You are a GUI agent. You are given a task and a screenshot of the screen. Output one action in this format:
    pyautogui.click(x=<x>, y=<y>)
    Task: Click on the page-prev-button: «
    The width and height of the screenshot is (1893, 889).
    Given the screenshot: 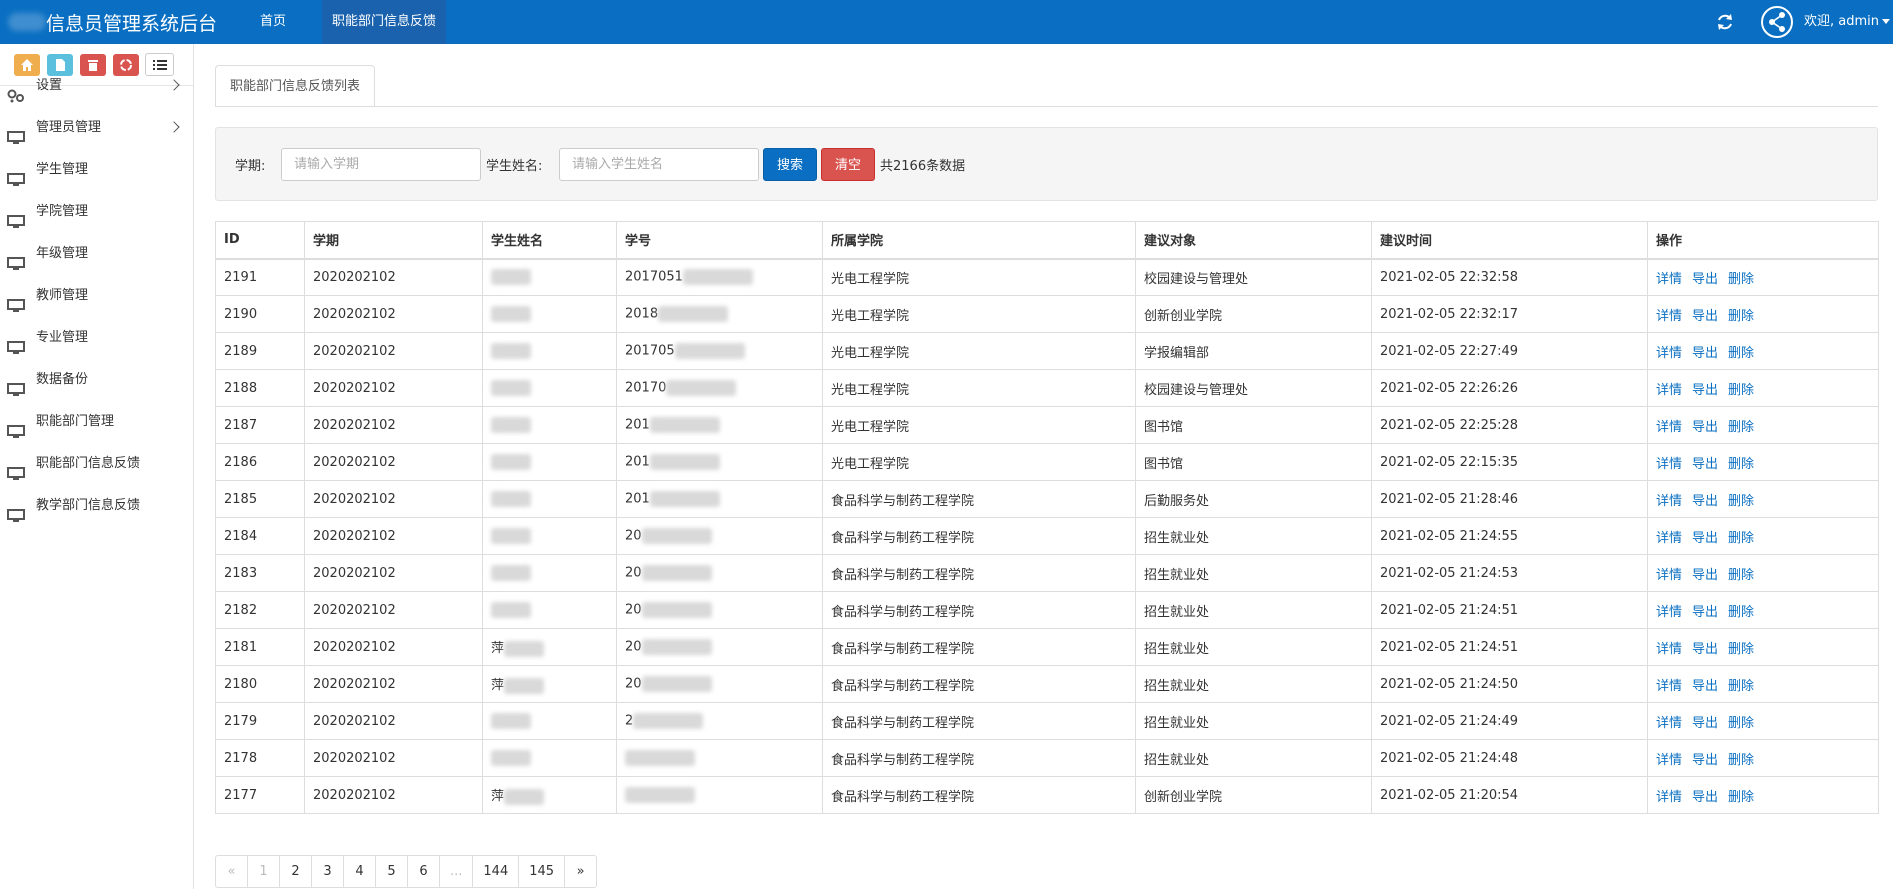 What is the action you would take?
    pyautogui.click(x=231, y=871)
    